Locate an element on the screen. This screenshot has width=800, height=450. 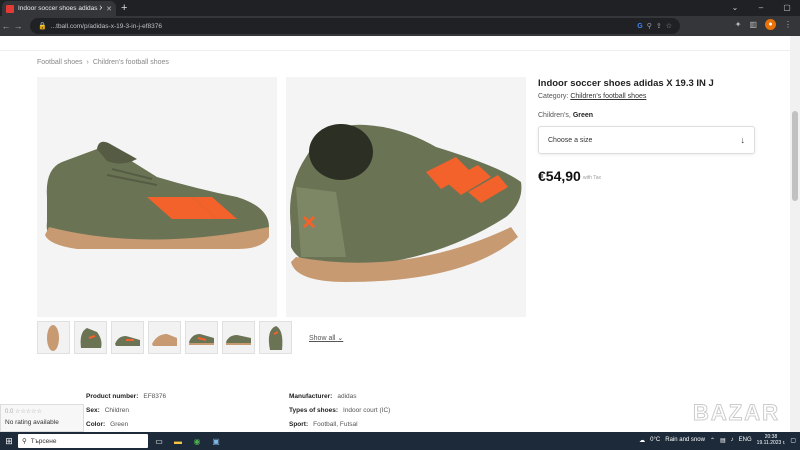
tax-note: with Tax is located at coordinates (592, 178).